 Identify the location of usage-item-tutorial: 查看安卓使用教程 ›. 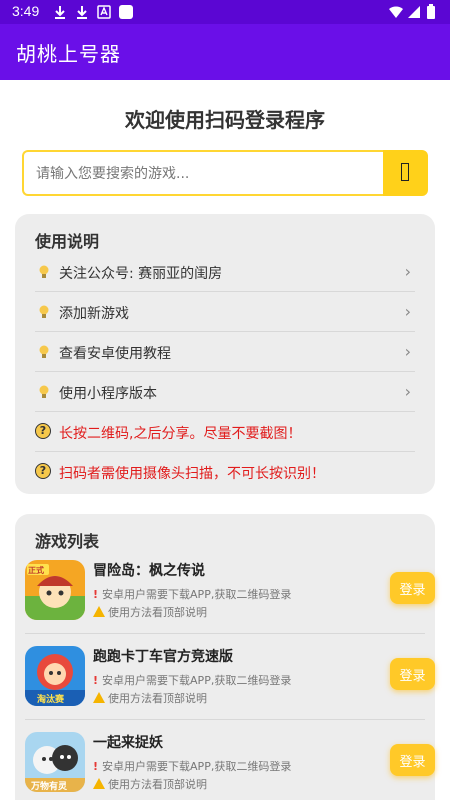
(225, 352).